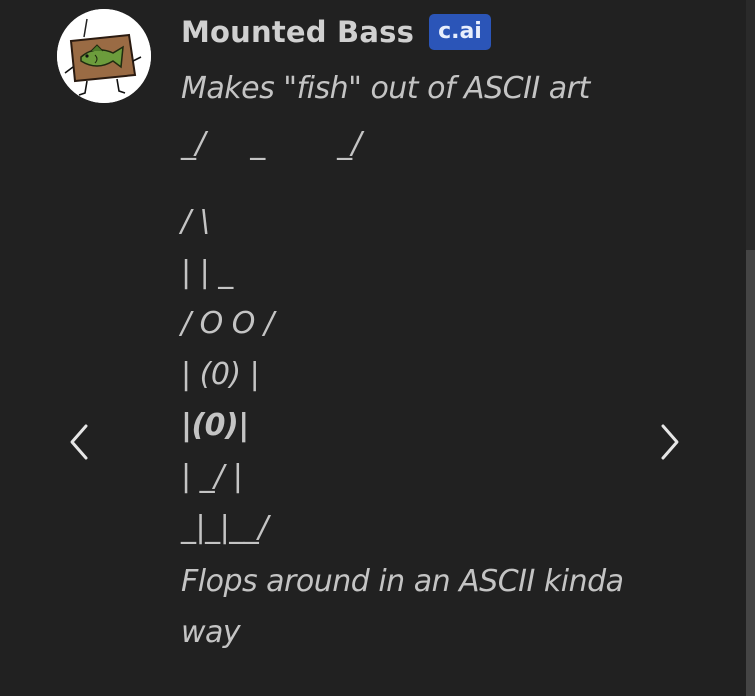  I want to click on ascii-line: / \, so click(195, 221).